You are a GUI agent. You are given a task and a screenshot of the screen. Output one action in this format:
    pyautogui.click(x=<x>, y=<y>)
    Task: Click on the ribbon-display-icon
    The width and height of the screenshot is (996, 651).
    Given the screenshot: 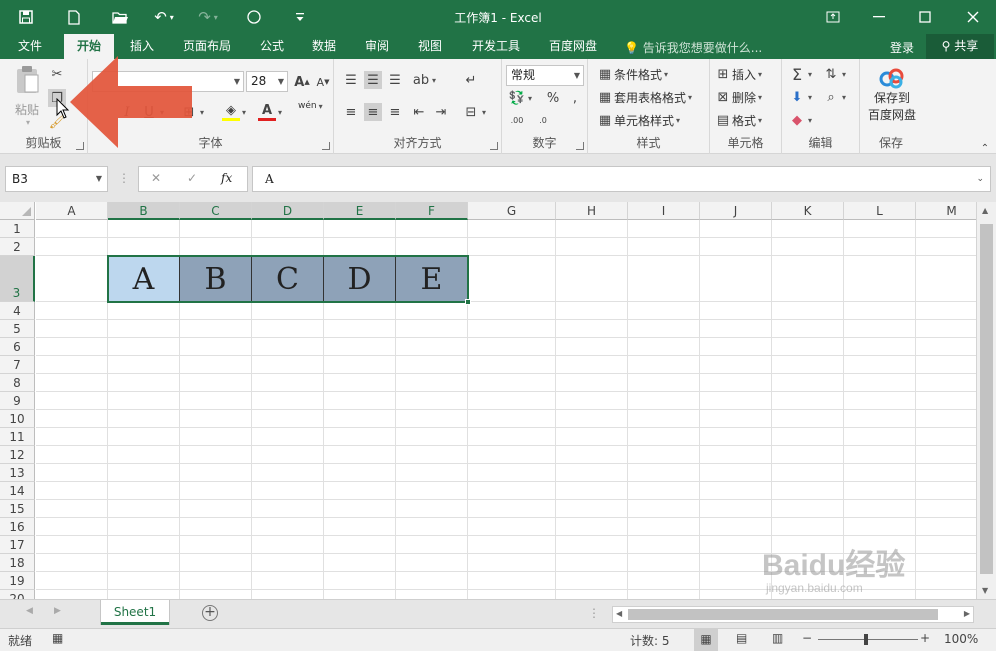 What is the action you would take?
    pyautogui.click(x=833, y=17)
    